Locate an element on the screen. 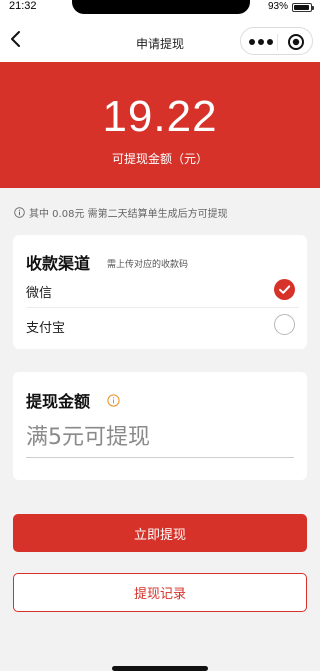 The height and width of the screenshot is (671, 320). channel-option-label: 微信 is located at coordinates (39, 293).